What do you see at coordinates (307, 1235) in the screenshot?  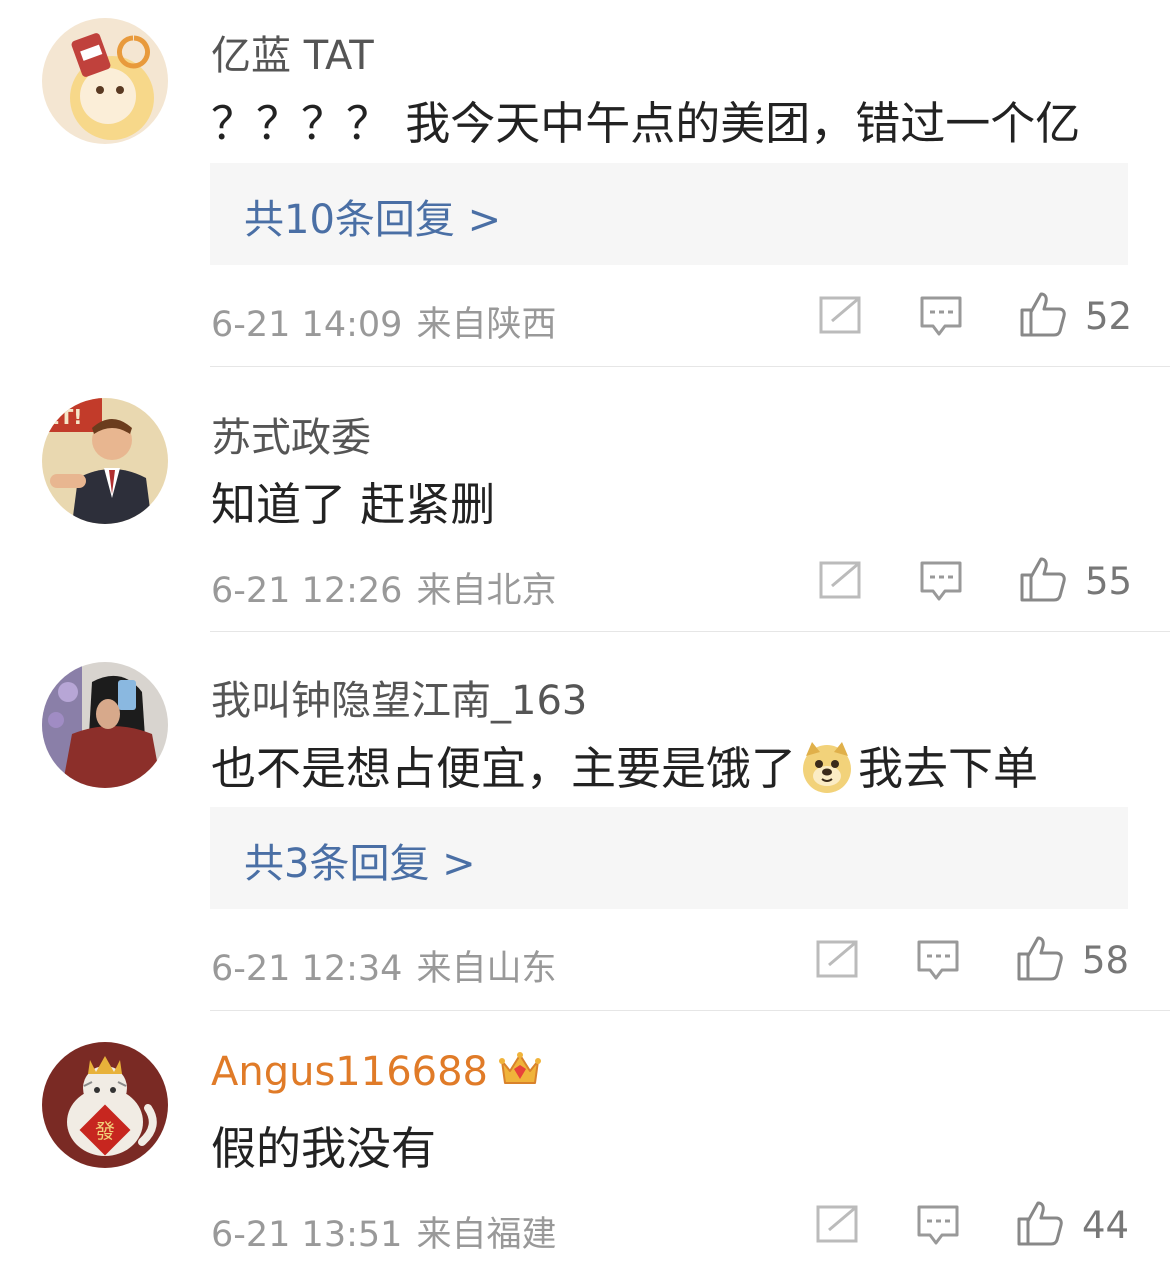 I see `timestamp: 6-21 13:51` at bounding box center [307, 1235].